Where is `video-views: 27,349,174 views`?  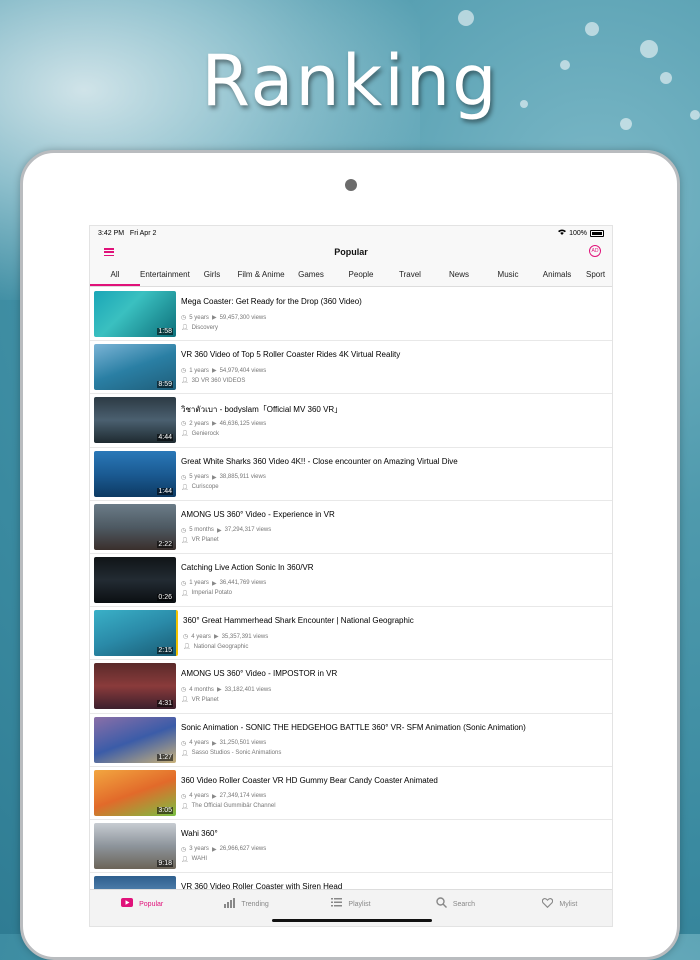
video-views: 27,349,174 views is located at coordinates (243, 796).